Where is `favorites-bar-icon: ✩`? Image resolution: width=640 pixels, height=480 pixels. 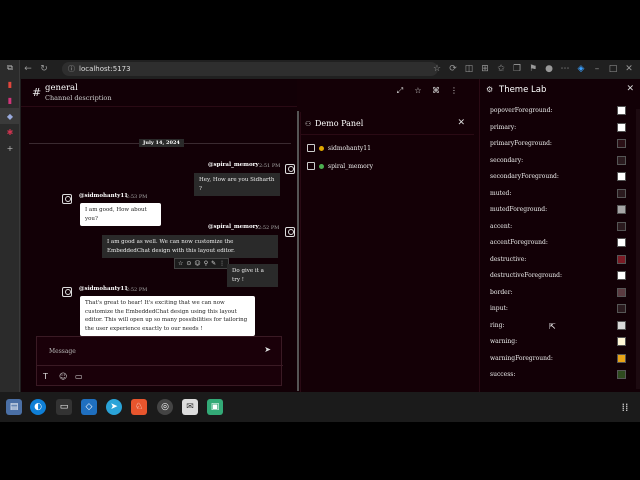
favorites-bar-icon: ✩ is located at coordinates (501, 69).